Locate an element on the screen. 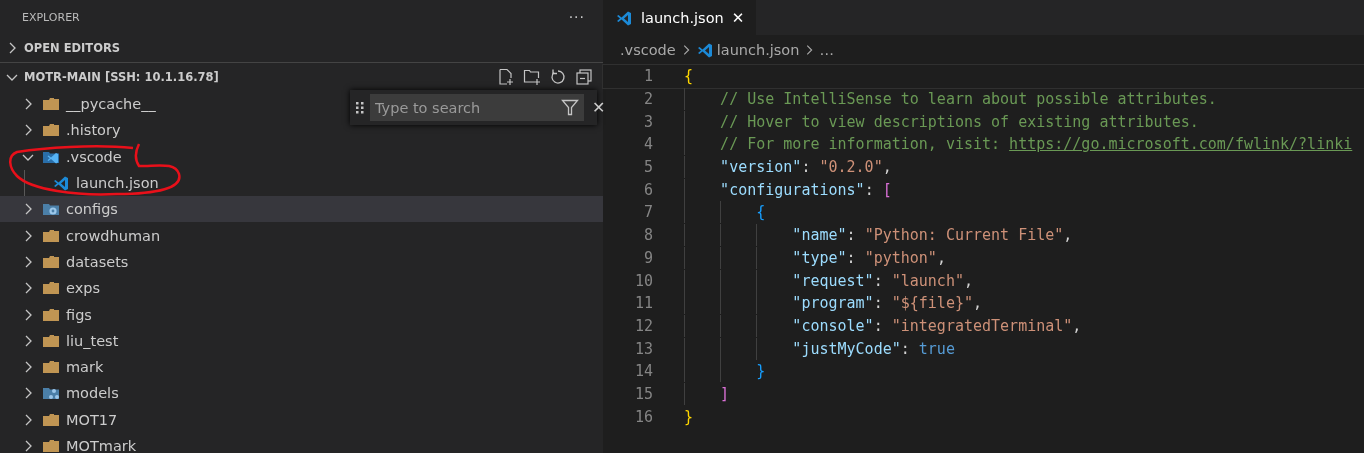 This screenshot has height=453, width=1364. code-link: https://go.microsoft.com/fwlink/?linki is located at coordinates (1181, 144).